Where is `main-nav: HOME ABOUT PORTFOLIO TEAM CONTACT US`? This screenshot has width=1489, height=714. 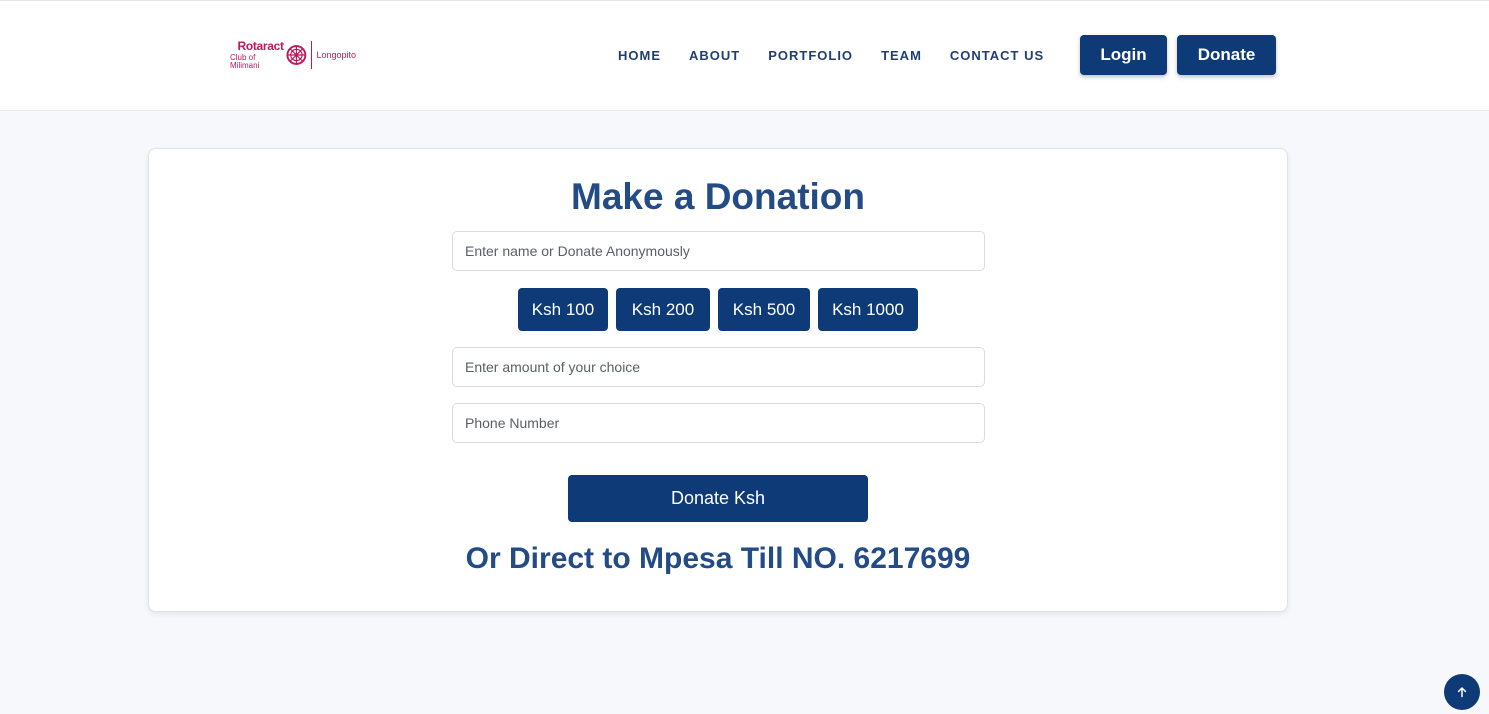 main-nav: HOME ABOUT PORTFOLIO TEAM CONTACT US is located at coordinates (845, 56).